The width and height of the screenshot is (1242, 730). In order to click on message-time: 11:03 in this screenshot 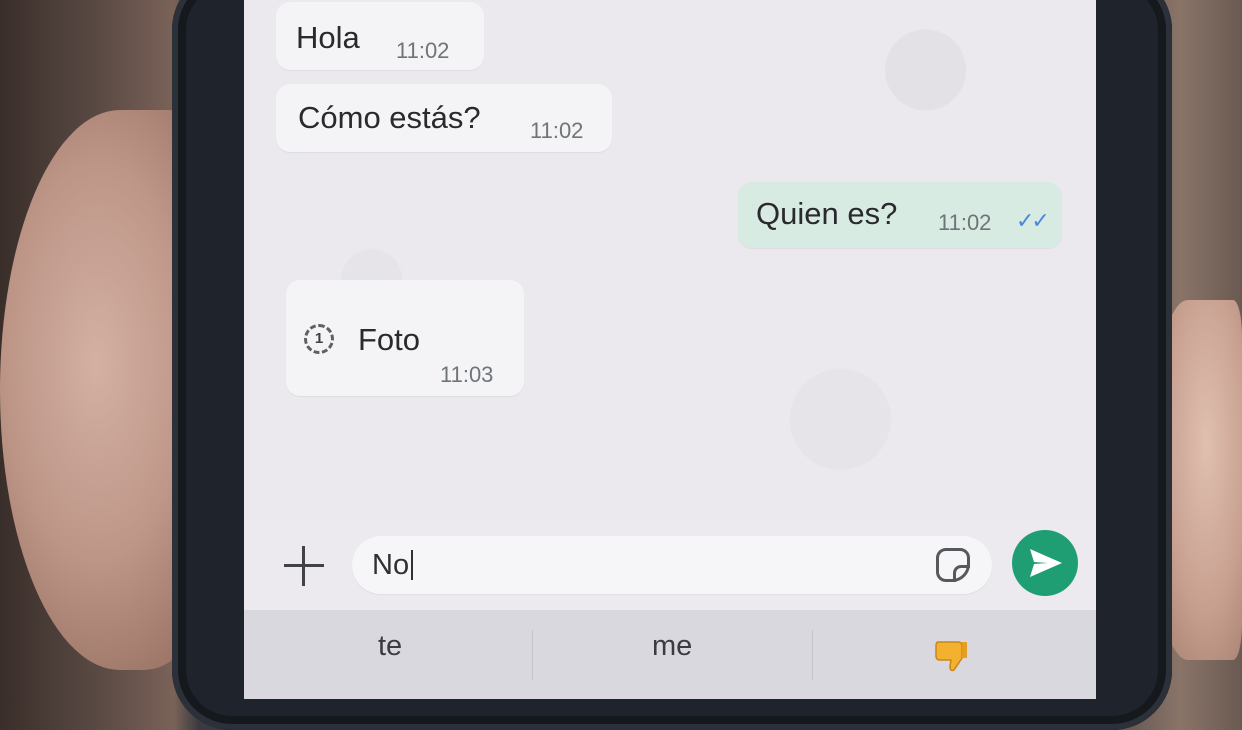, I will do `click(467, 374)`.